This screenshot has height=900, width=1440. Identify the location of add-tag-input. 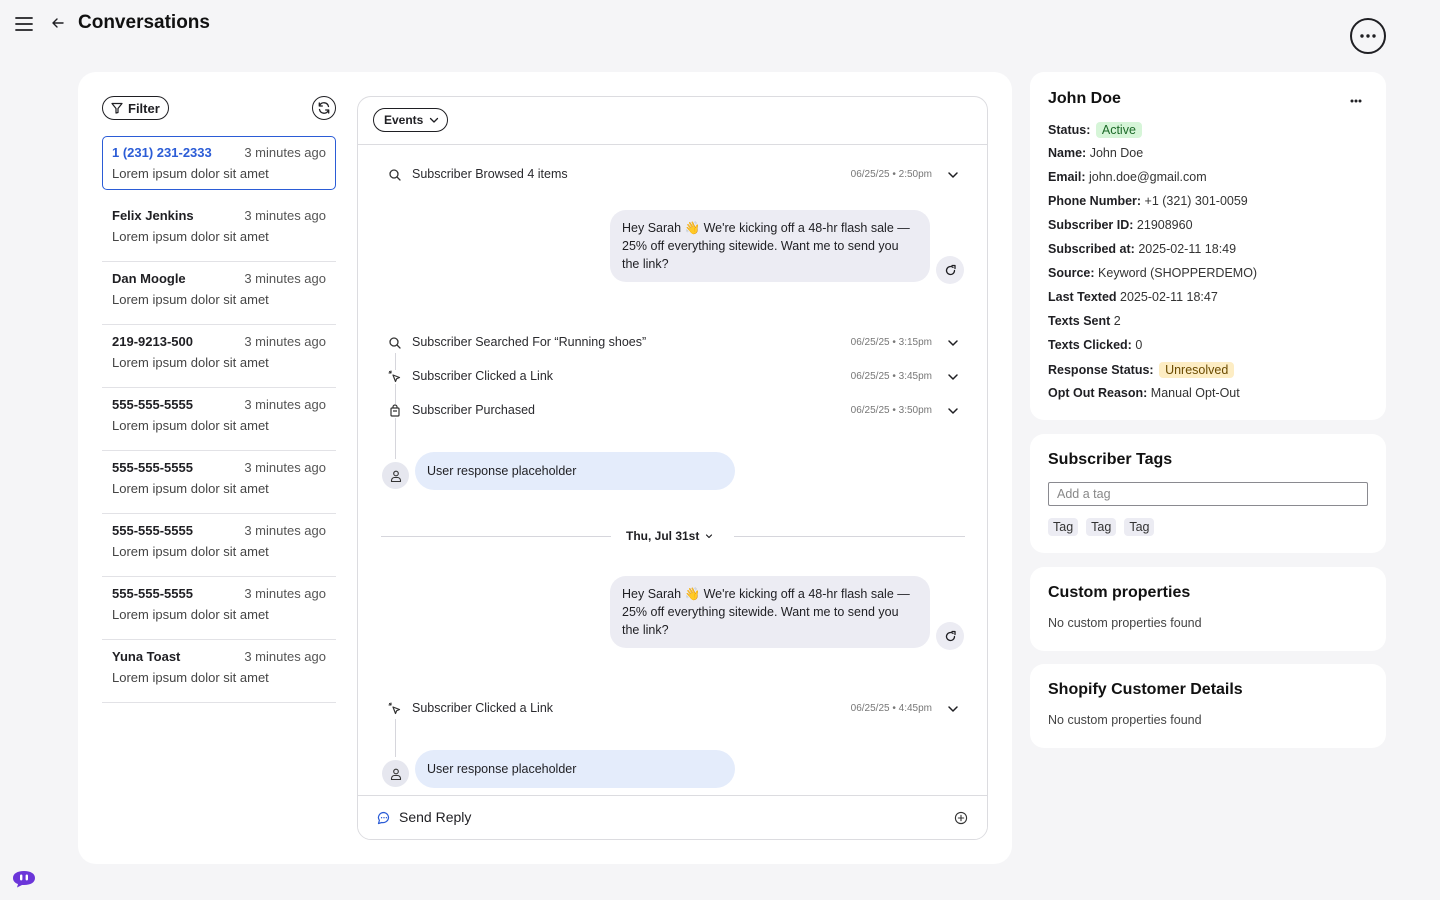
(1208, 494).